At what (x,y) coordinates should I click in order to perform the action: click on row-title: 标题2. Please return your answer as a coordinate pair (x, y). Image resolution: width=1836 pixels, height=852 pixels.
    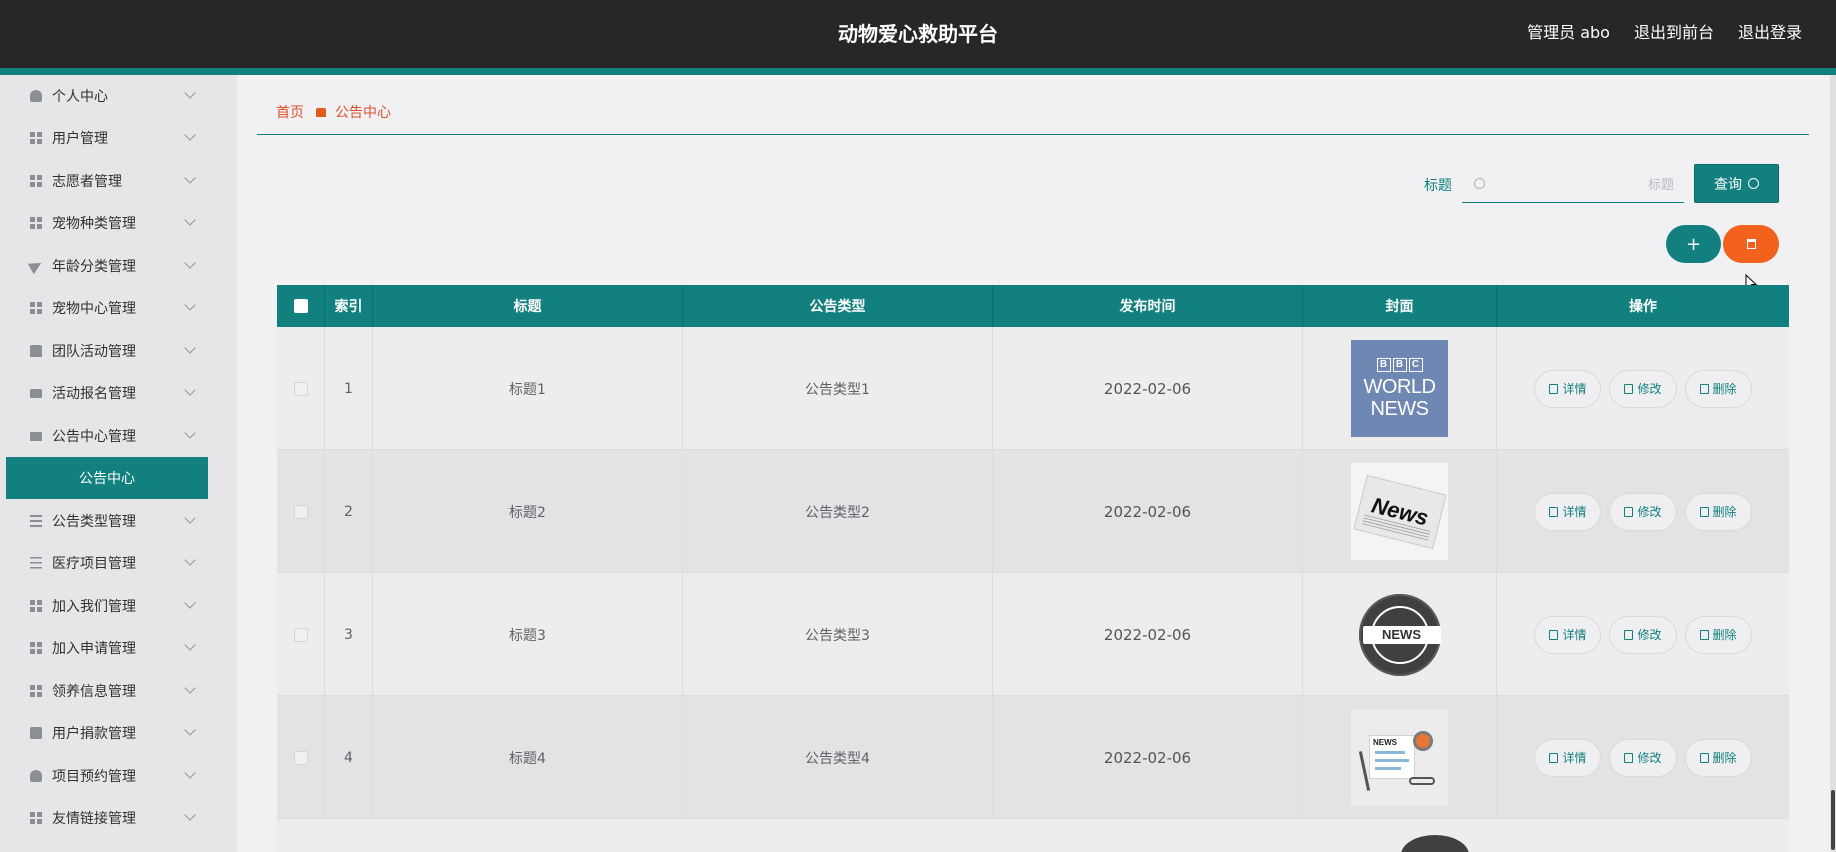
    Looking at the image, I should click on (528, 511).